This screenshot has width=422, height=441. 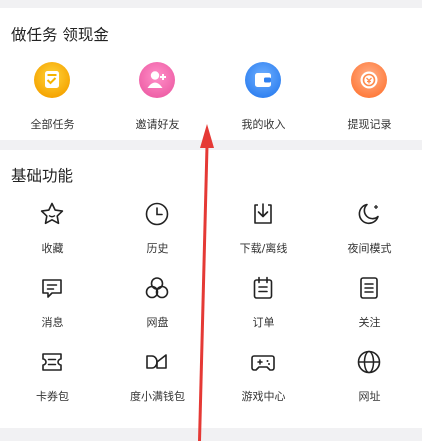 What do you see at coordinates (263, 396) in the screenshot?
I see `game-center-label: 游戏中心` at bounding box center [263, 396].